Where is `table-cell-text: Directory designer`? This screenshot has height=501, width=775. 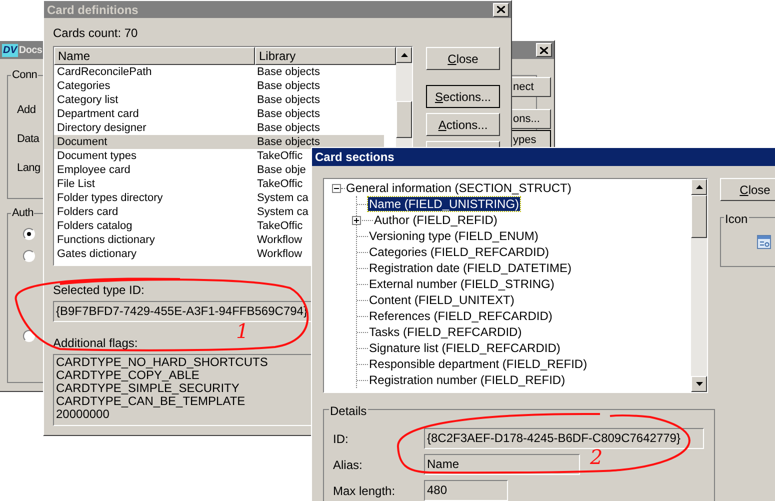 table-cell-text: Directory designer is located at coordinates (102, 128).